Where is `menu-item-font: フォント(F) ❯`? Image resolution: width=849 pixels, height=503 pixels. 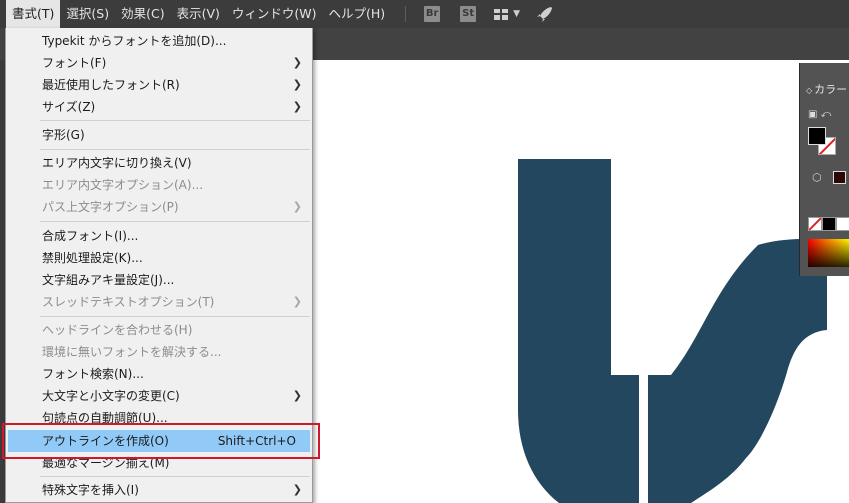 menu-item-font: フォント(F) ❯ is located at coordinates (159, 63).